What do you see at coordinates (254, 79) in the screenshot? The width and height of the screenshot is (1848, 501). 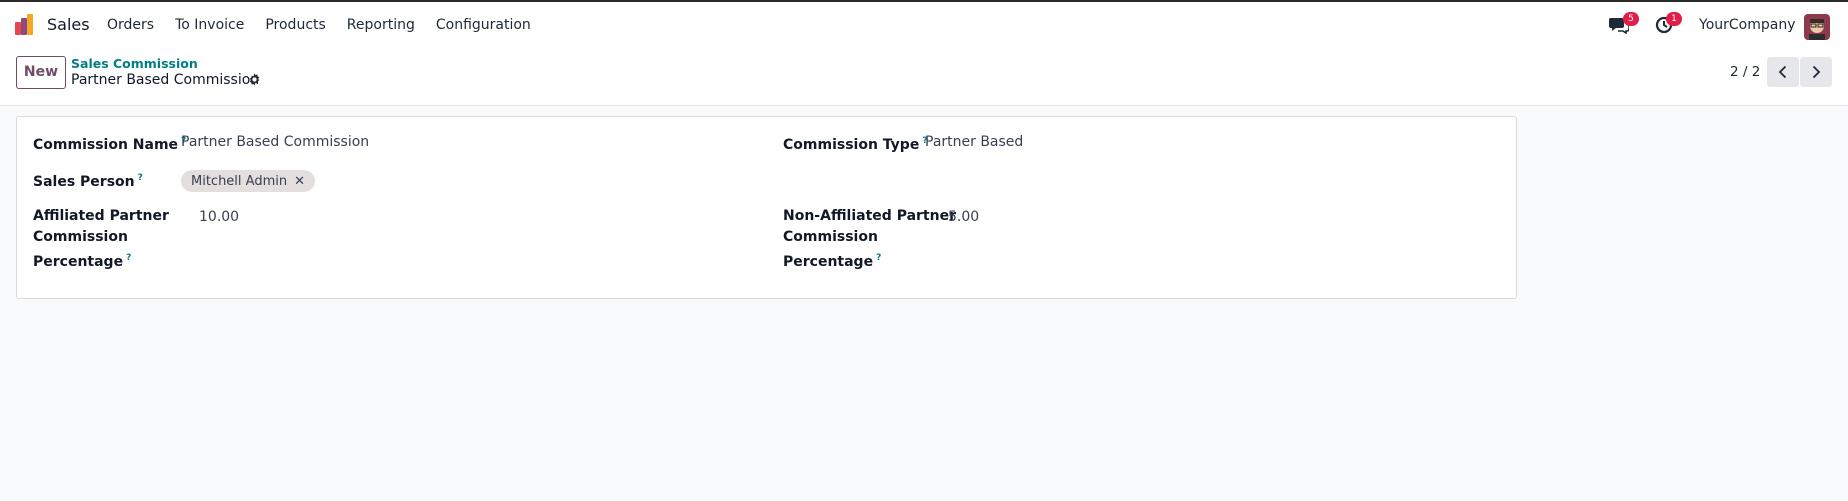 I see `gear-icon` at bounding box center [254, 79].